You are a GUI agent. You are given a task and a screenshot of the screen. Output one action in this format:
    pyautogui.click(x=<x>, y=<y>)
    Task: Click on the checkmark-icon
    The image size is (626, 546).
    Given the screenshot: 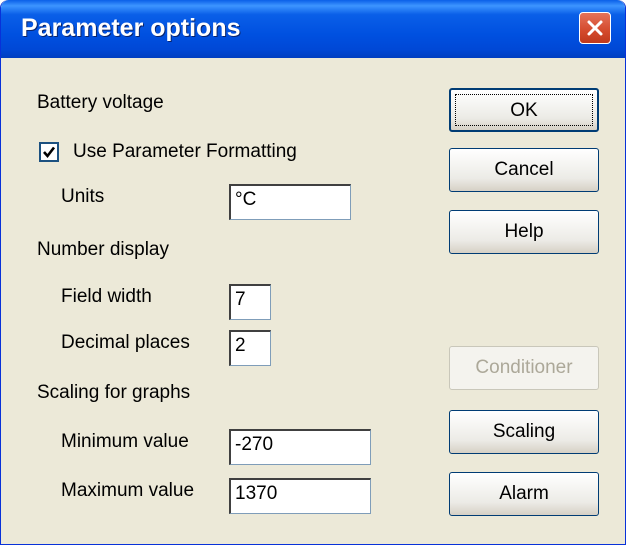 What is the action you would take?
    pyautogui.click(x=49, y=152)
    